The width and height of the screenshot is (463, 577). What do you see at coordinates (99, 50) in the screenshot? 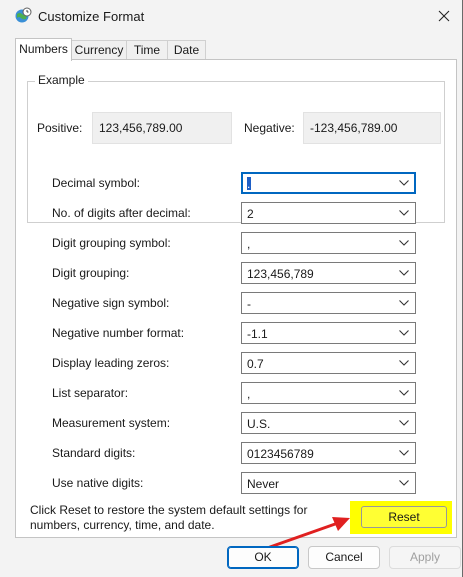
I see `tab-currency: Currency` at bounding box center [99, 50].